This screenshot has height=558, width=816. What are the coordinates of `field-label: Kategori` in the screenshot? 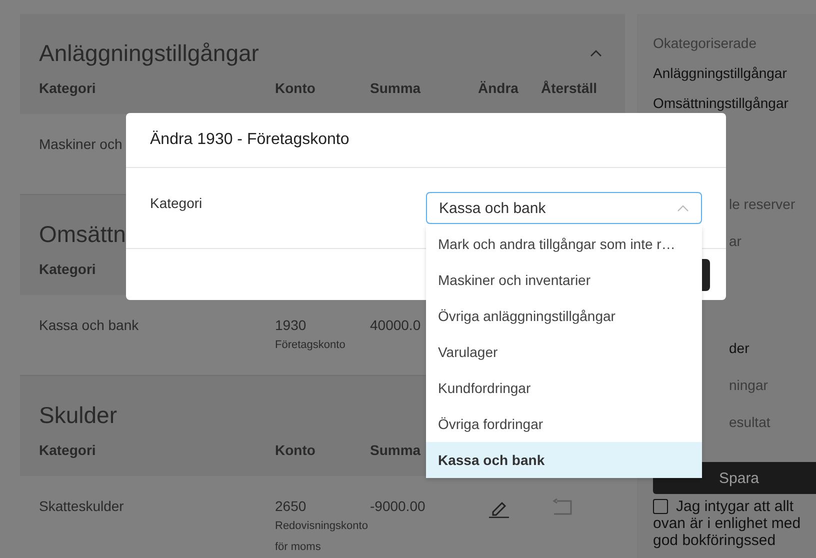 It's located at (176, 203).